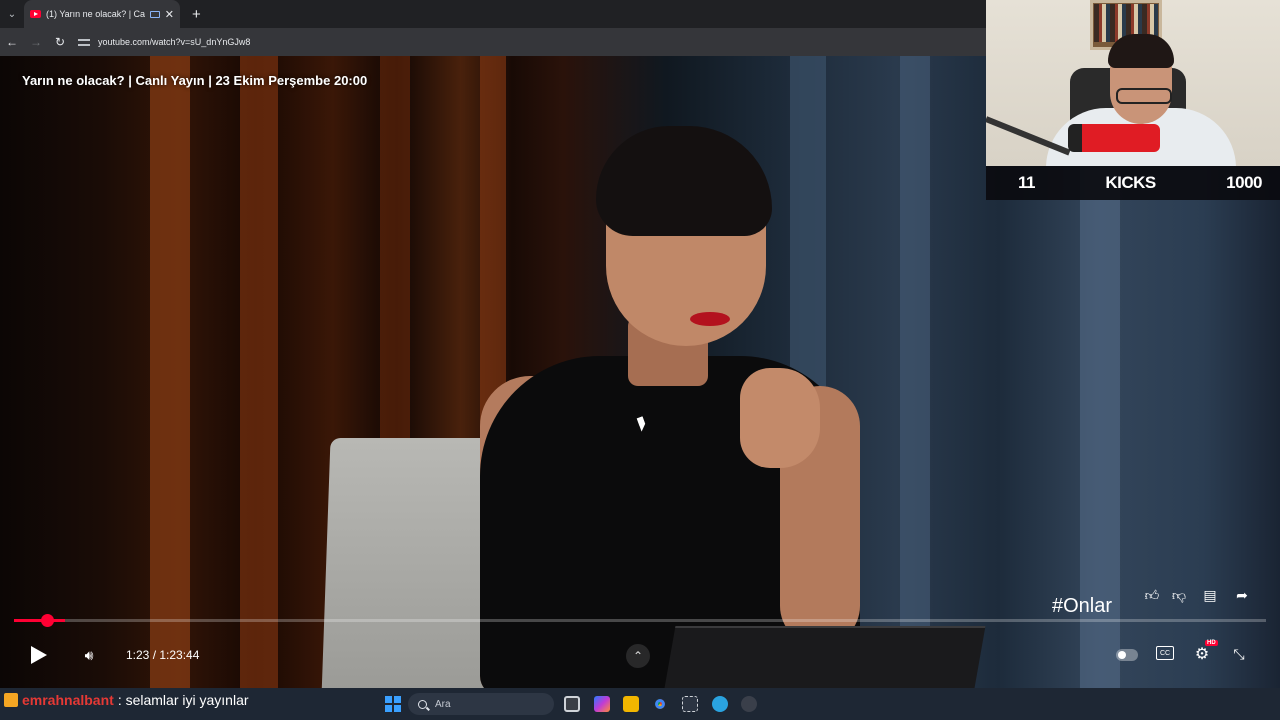 Image resolution: width=1280 pixels, height=720 pixels. I want to click on telegram-icon, so click(720, 704).